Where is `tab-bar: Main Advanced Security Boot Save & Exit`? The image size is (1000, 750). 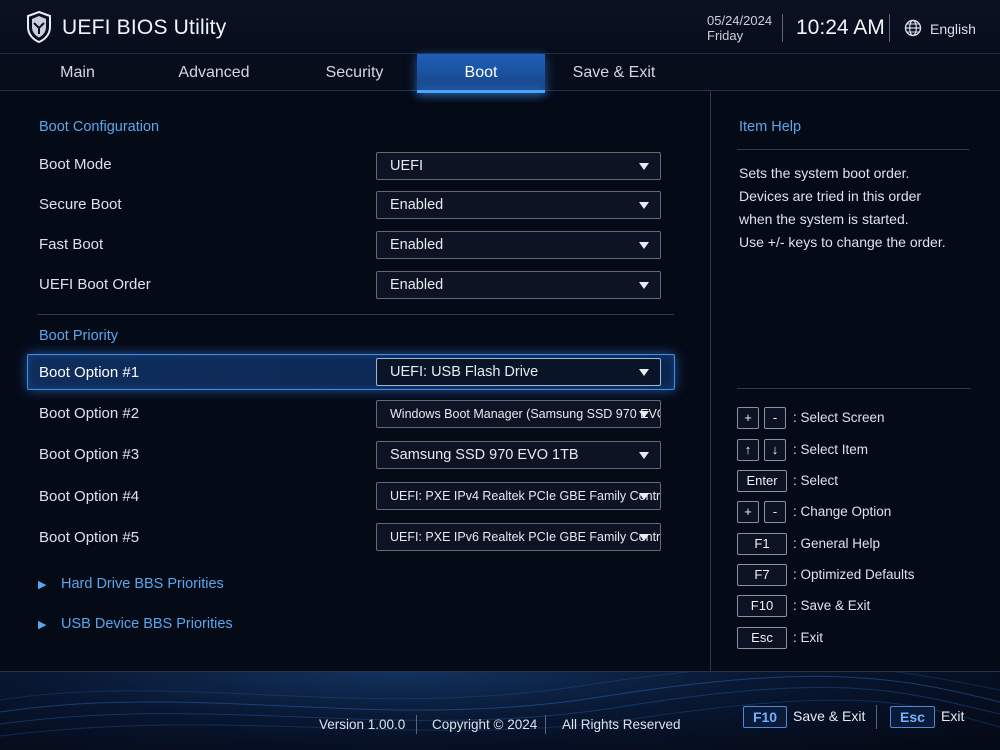
tab-bar: Main Advanced Security Boot Save & Exit is located at coordinates (500, 73).